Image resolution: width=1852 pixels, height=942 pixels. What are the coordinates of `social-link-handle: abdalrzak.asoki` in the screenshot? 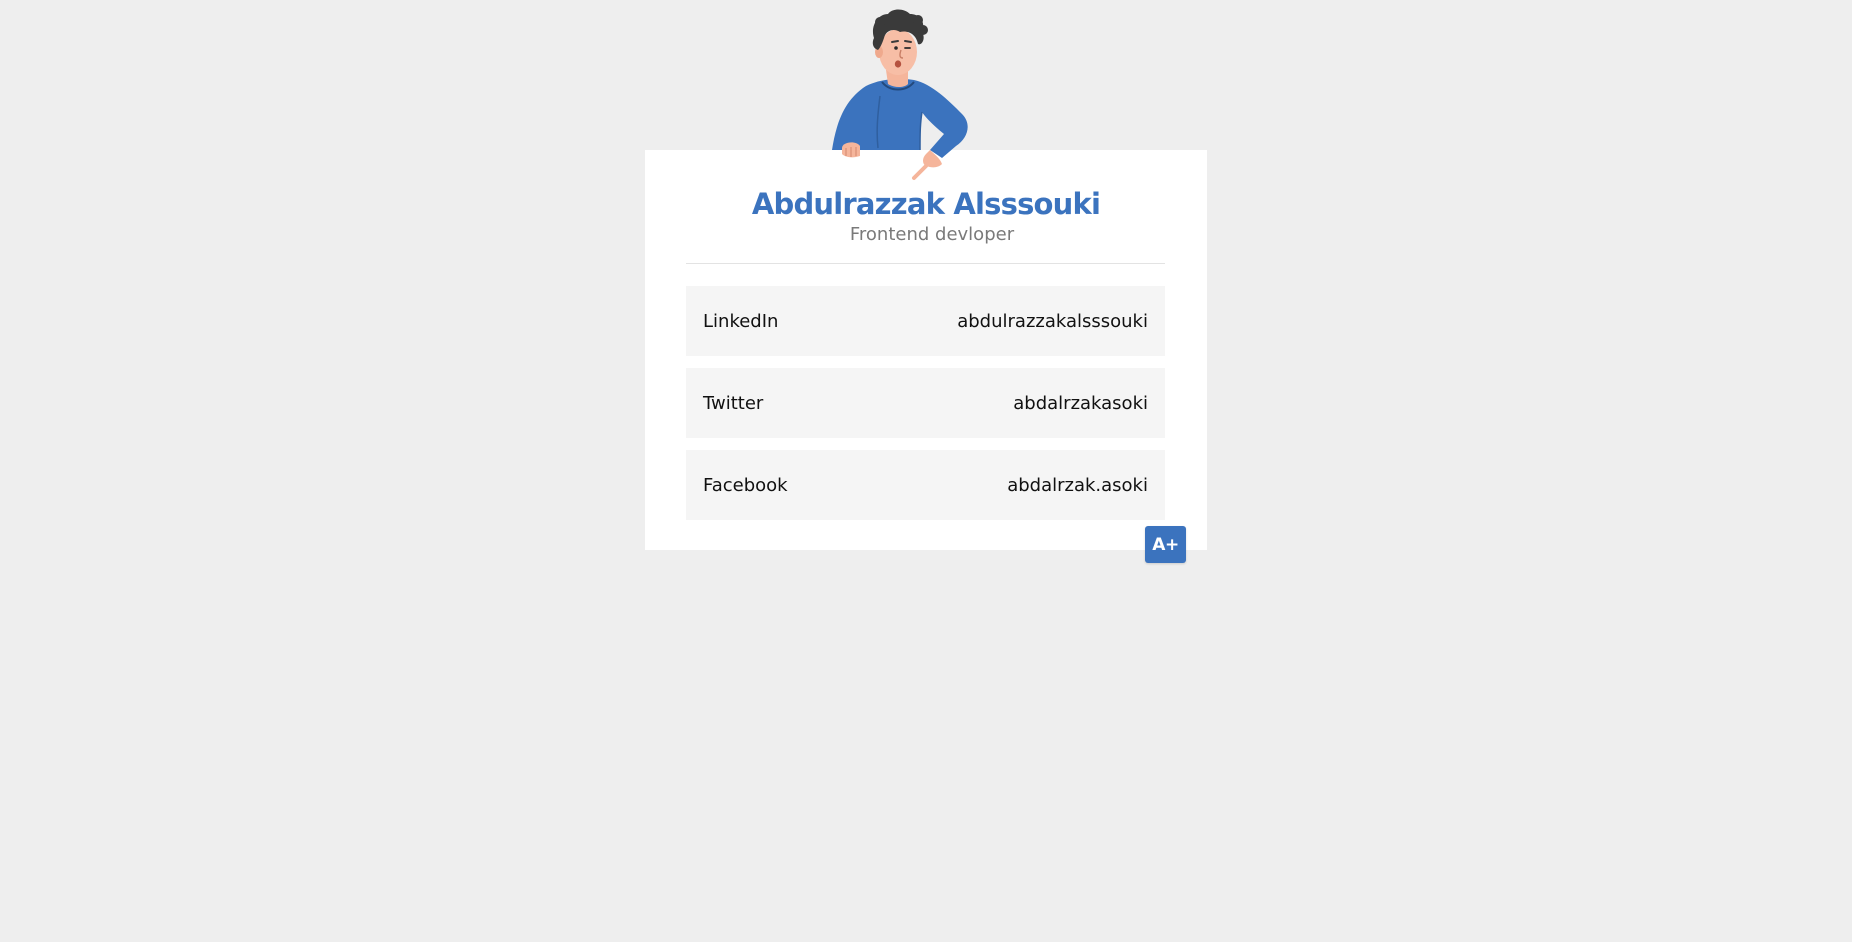 It's located at (1077, 485).